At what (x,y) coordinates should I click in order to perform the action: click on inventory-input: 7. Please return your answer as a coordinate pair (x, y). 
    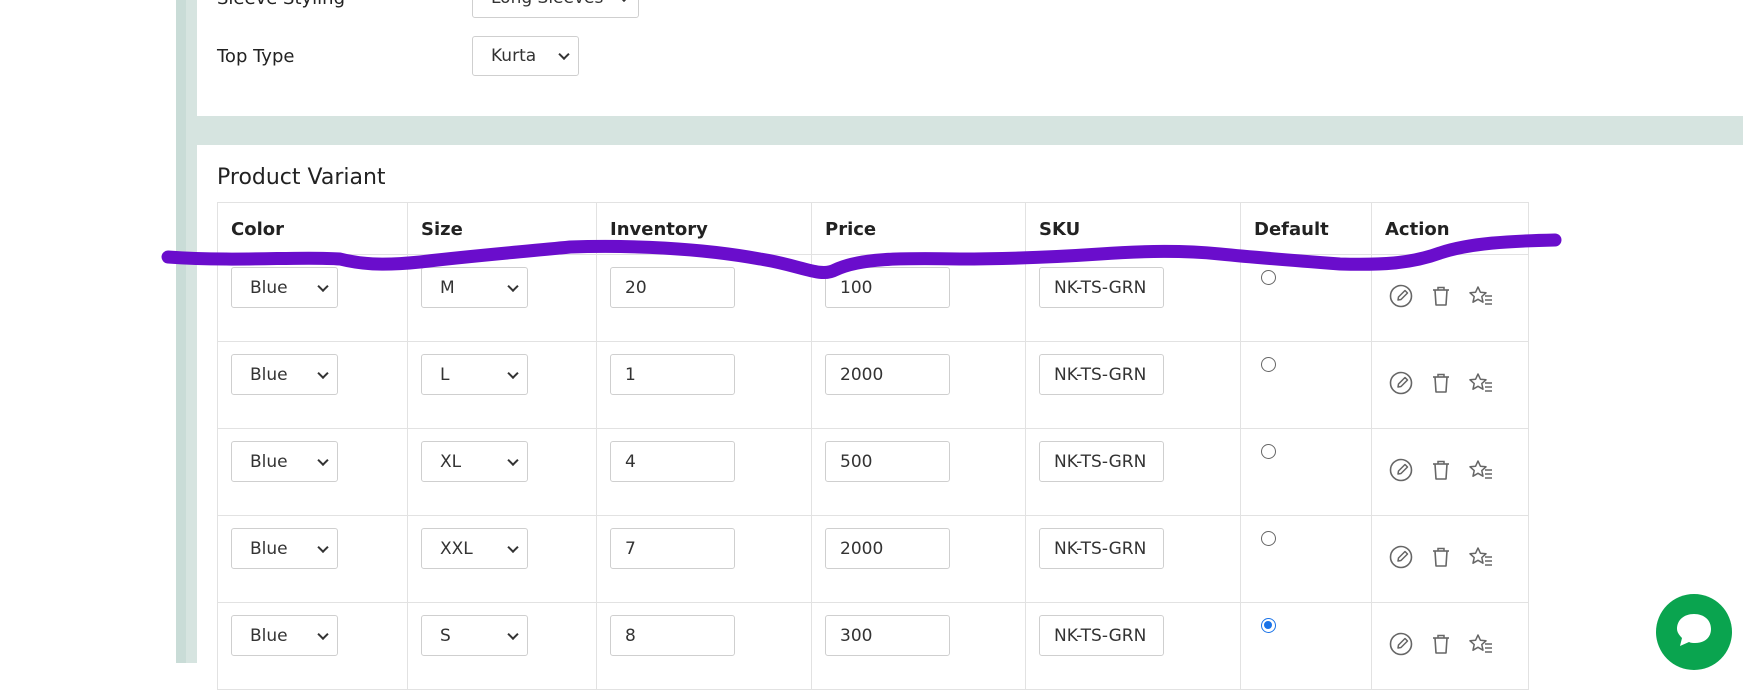
    Looking at the image, I should click on (672, 548).